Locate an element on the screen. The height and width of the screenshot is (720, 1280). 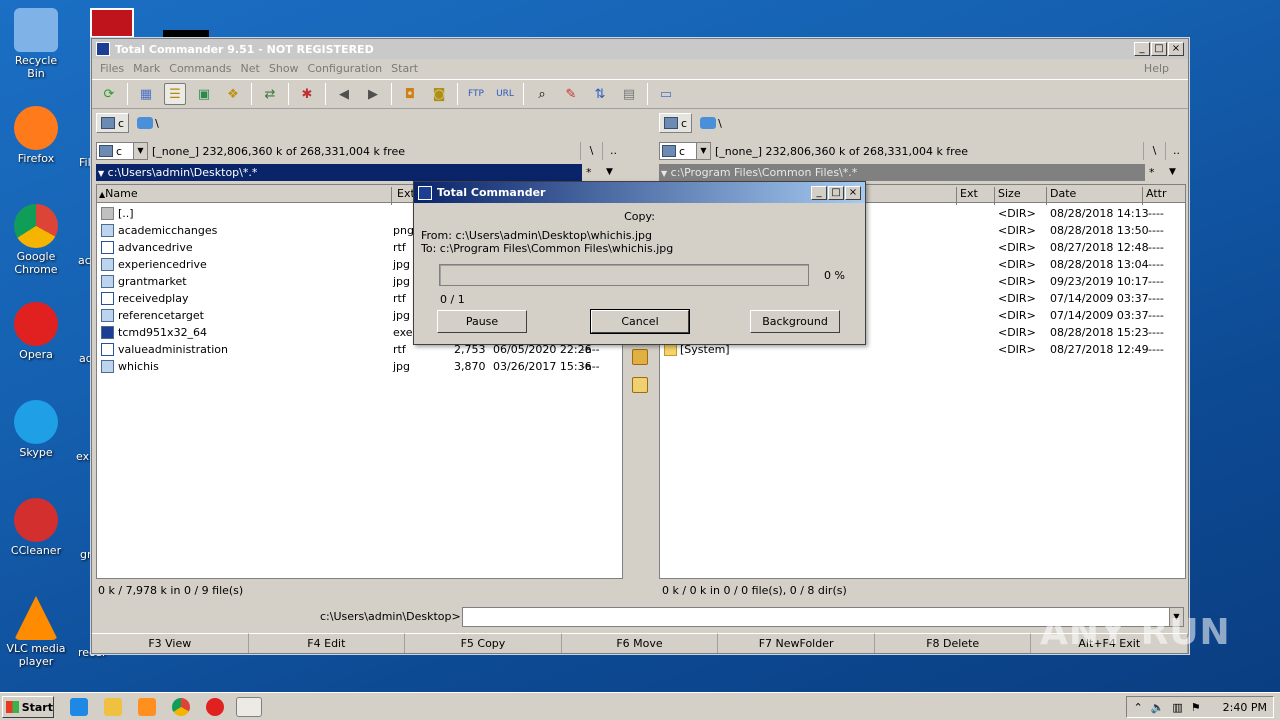
dark-app-icon is located at coordinates (186, 34).